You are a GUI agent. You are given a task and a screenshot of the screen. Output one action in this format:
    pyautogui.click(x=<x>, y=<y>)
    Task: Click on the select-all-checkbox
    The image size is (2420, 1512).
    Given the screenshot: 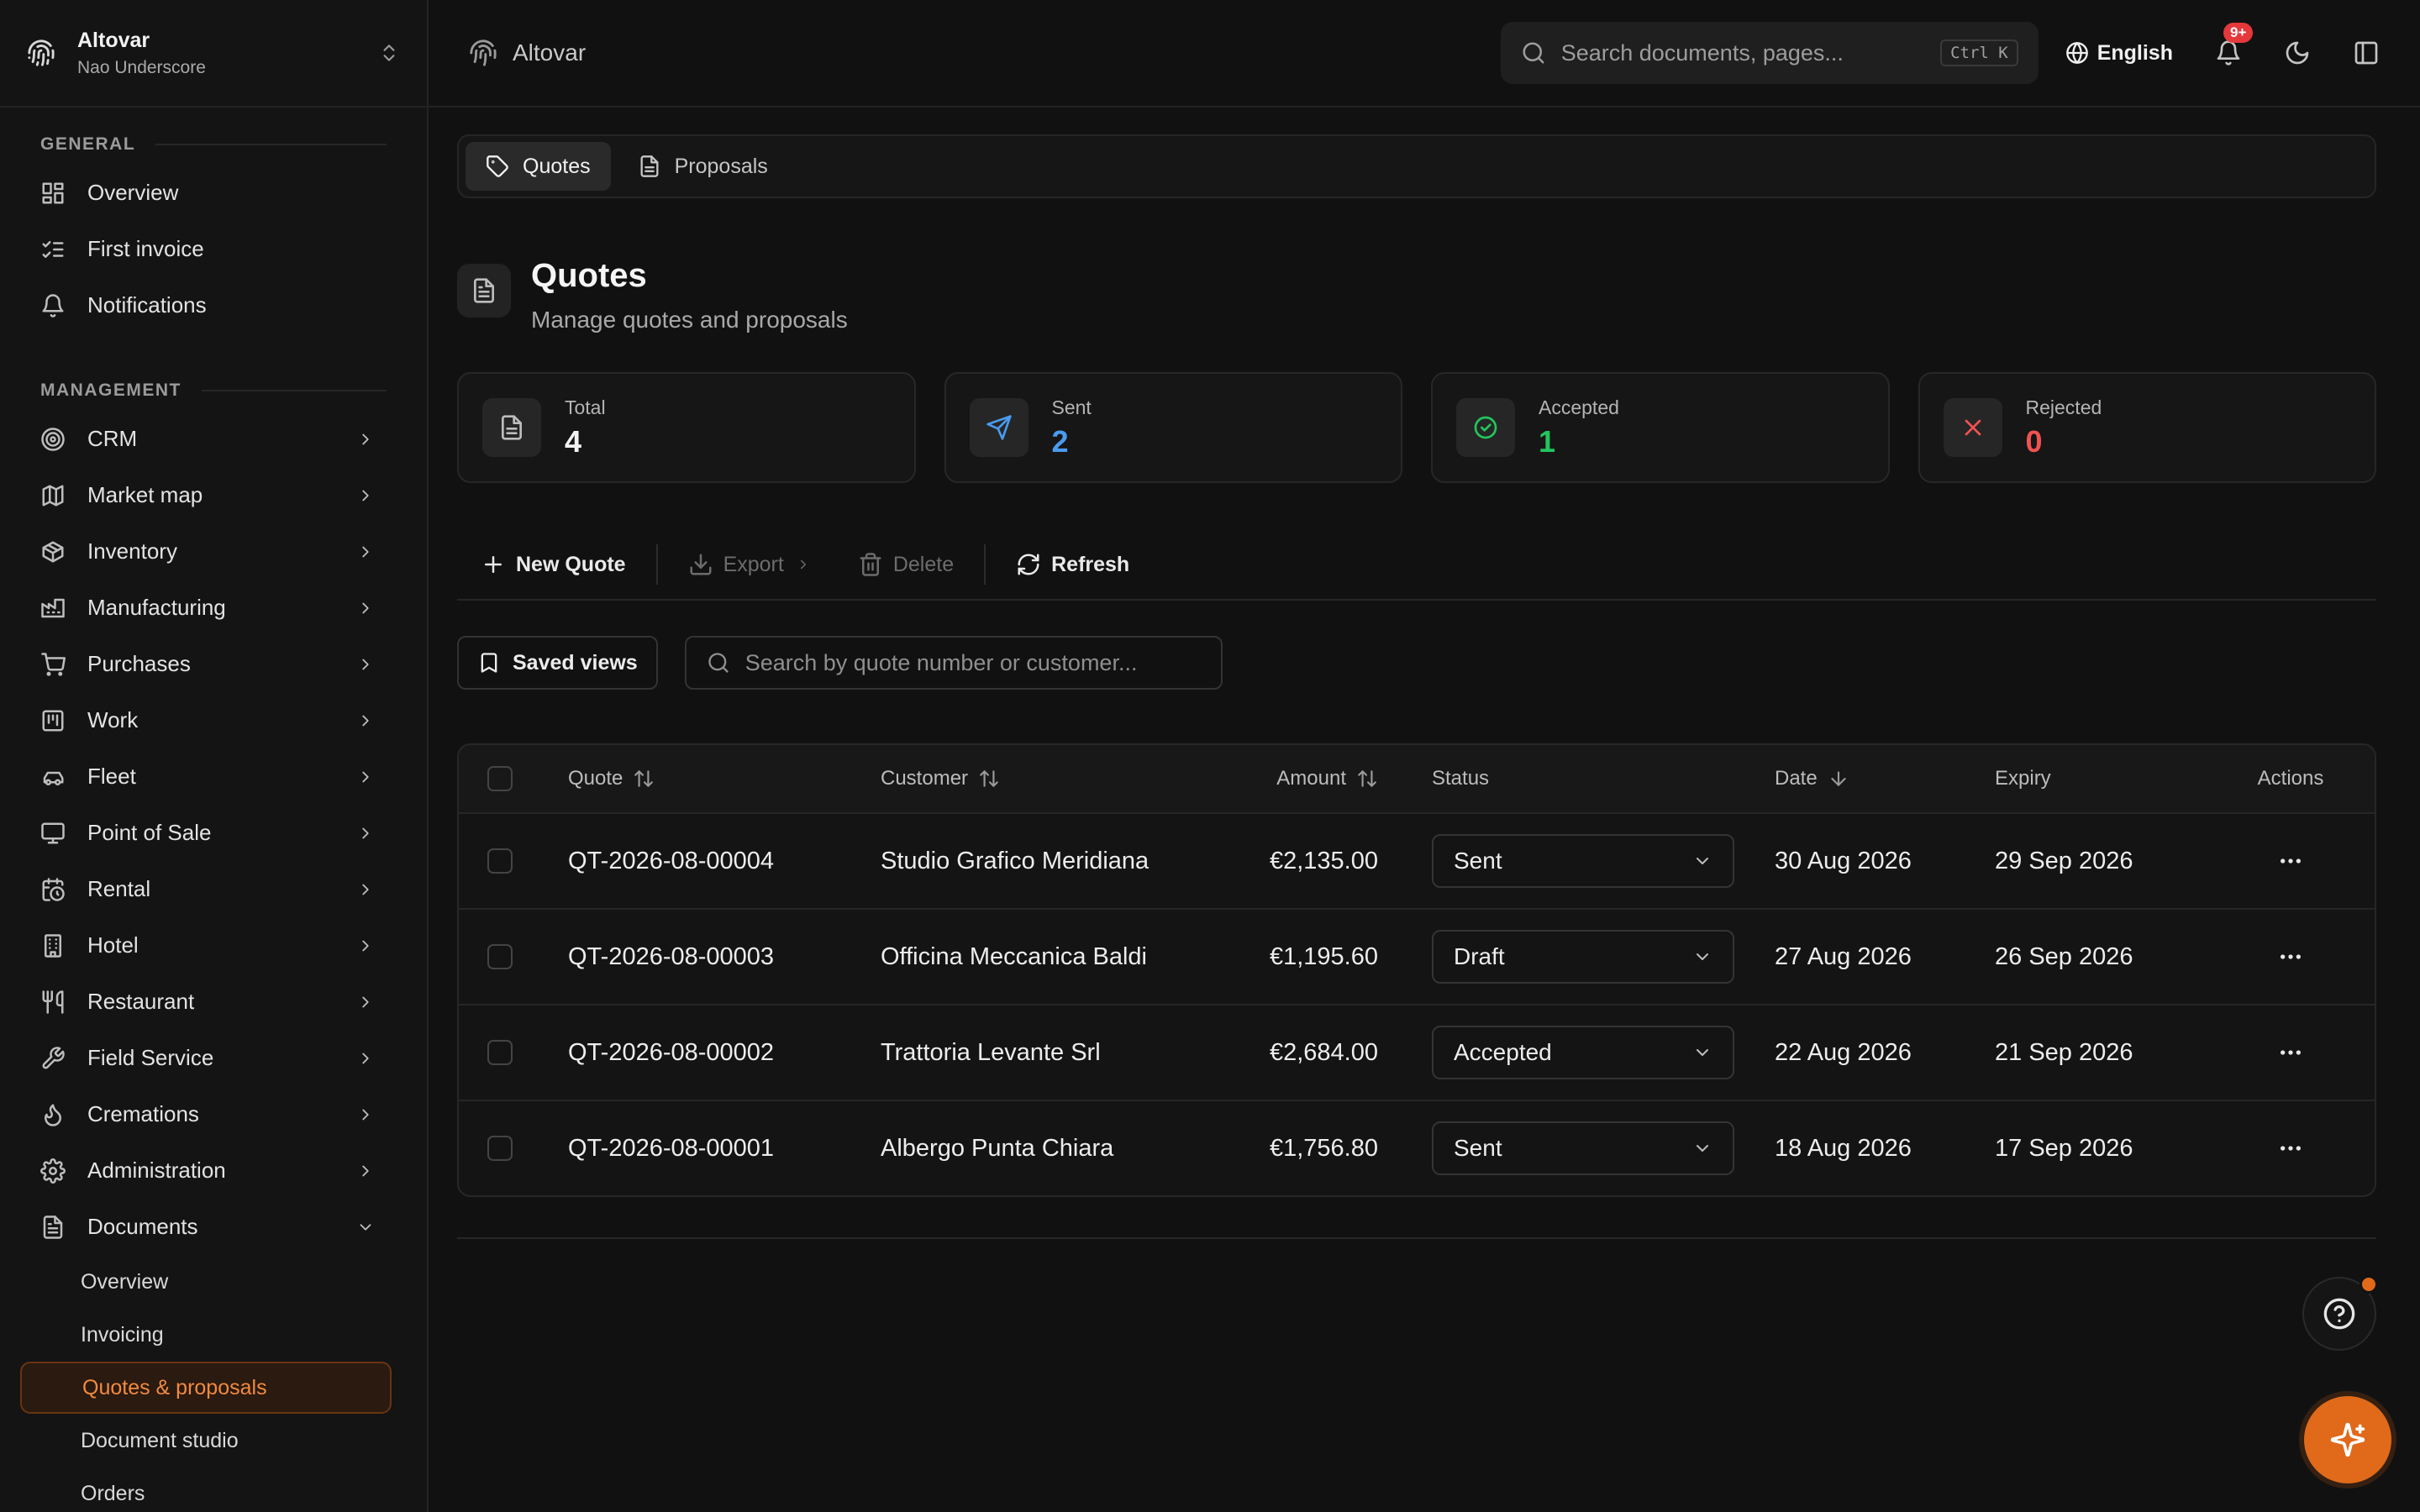 What is the action you would take?
    pyautogui.click(x=500, y=778)
    